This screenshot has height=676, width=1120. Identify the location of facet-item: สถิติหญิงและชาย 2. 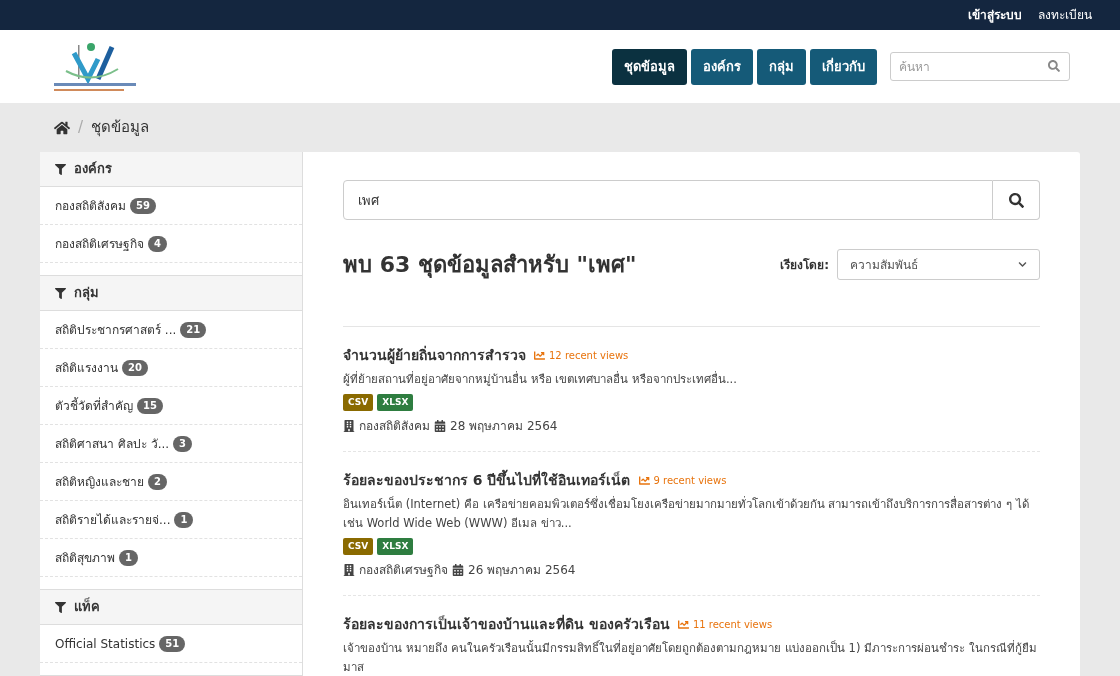
(171, 482).